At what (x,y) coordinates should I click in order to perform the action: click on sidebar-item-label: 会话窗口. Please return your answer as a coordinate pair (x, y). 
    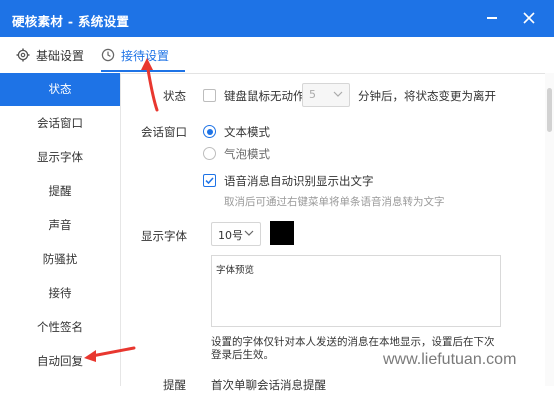
    Looking at the image, I should click on (60, 123).